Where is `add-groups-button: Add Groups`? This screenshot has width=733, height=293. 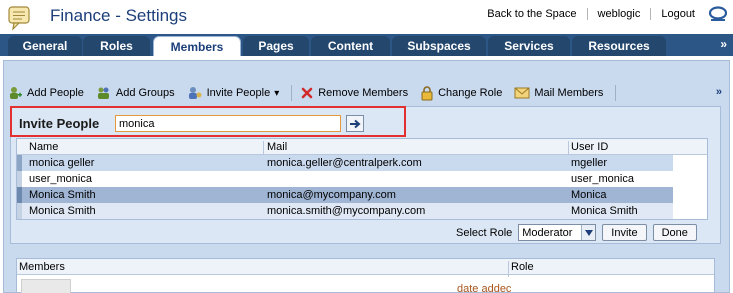 add-groups-button: Add Groups is located at coordinates (135, 93).